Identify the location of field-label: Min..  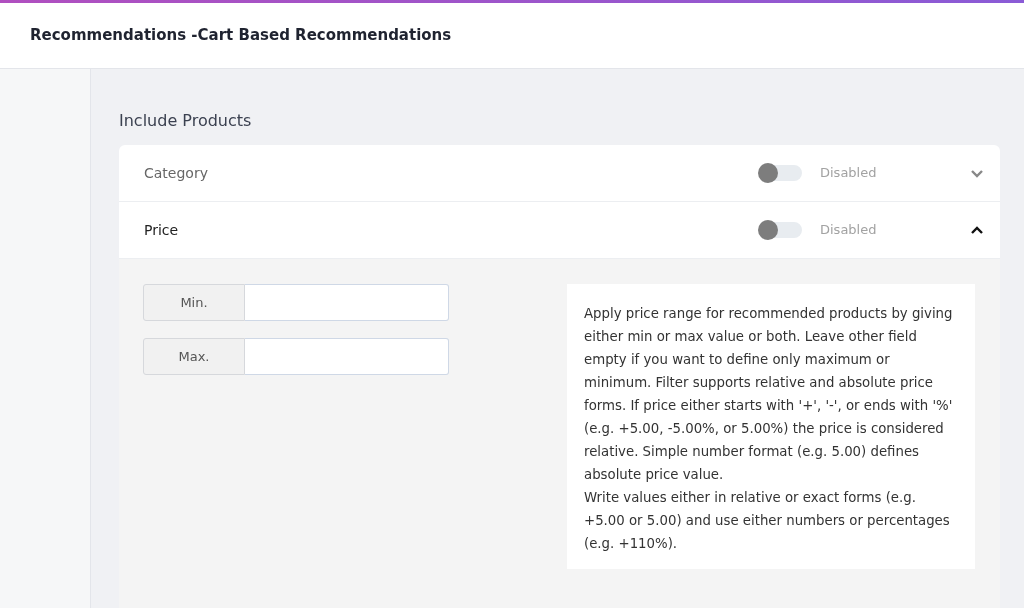
(194, 302).